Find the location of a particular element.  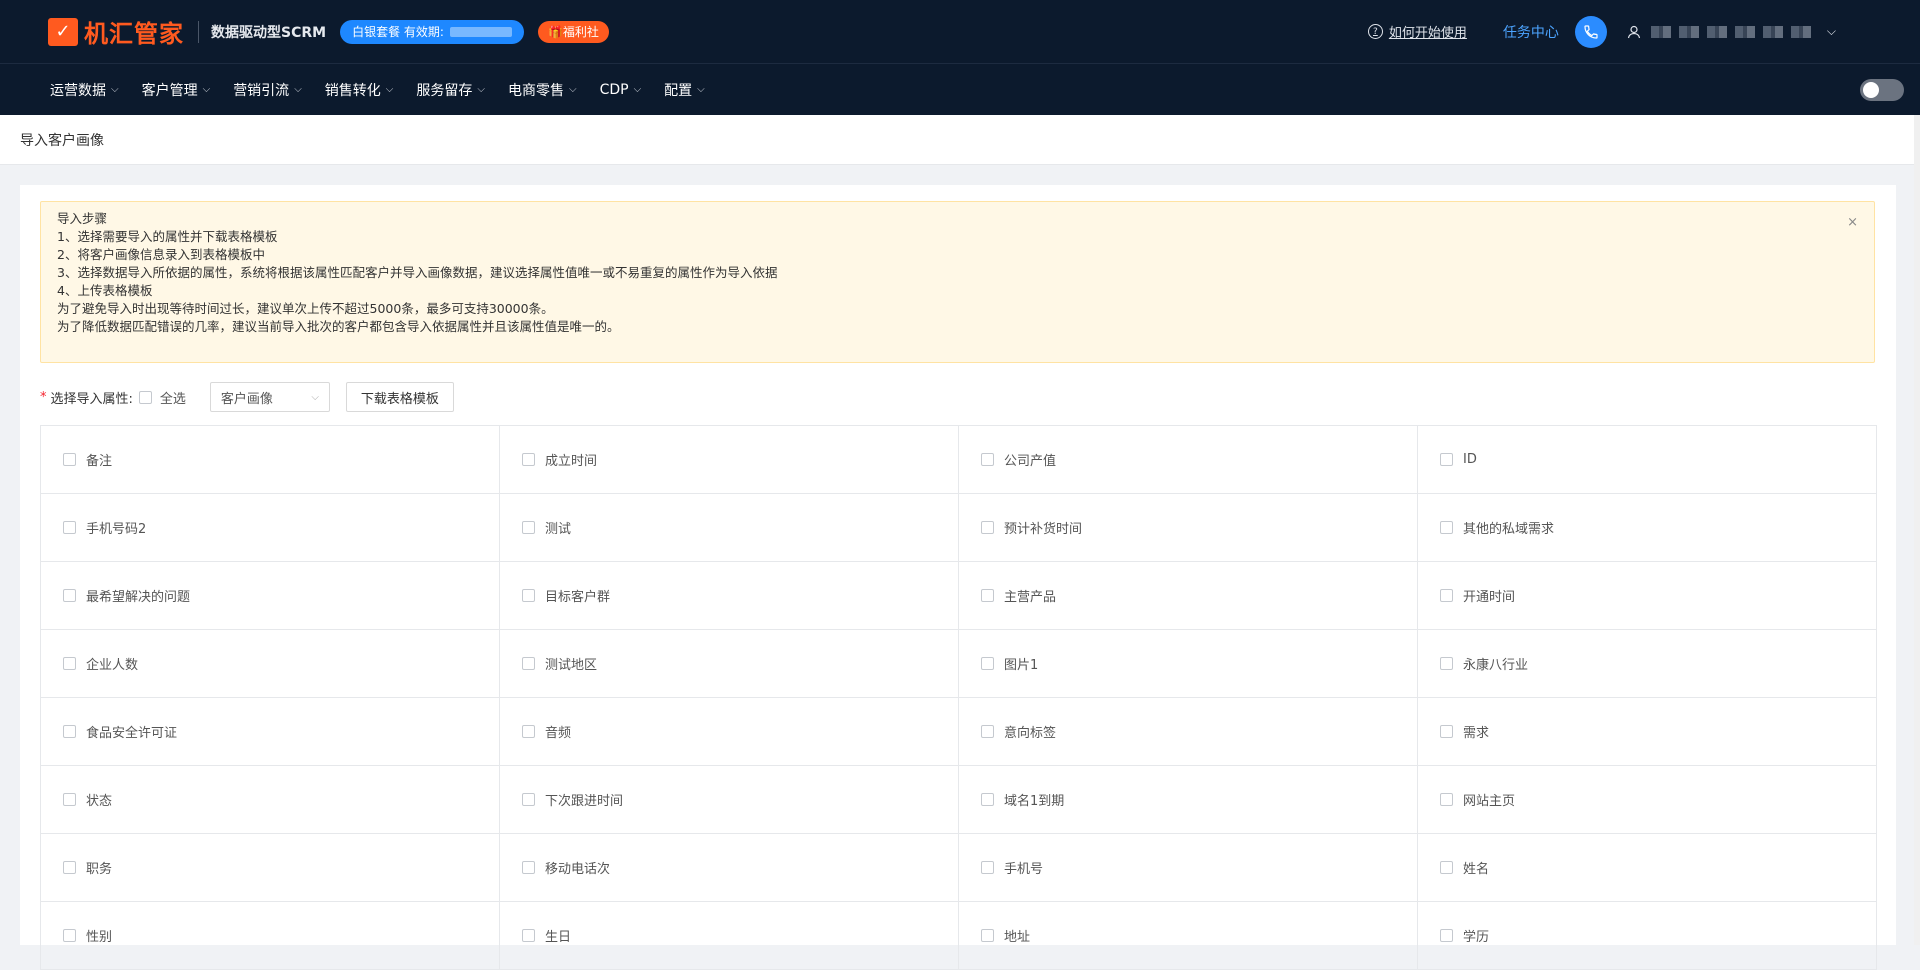

close-icon: × is located at coordinates (1852, 223).